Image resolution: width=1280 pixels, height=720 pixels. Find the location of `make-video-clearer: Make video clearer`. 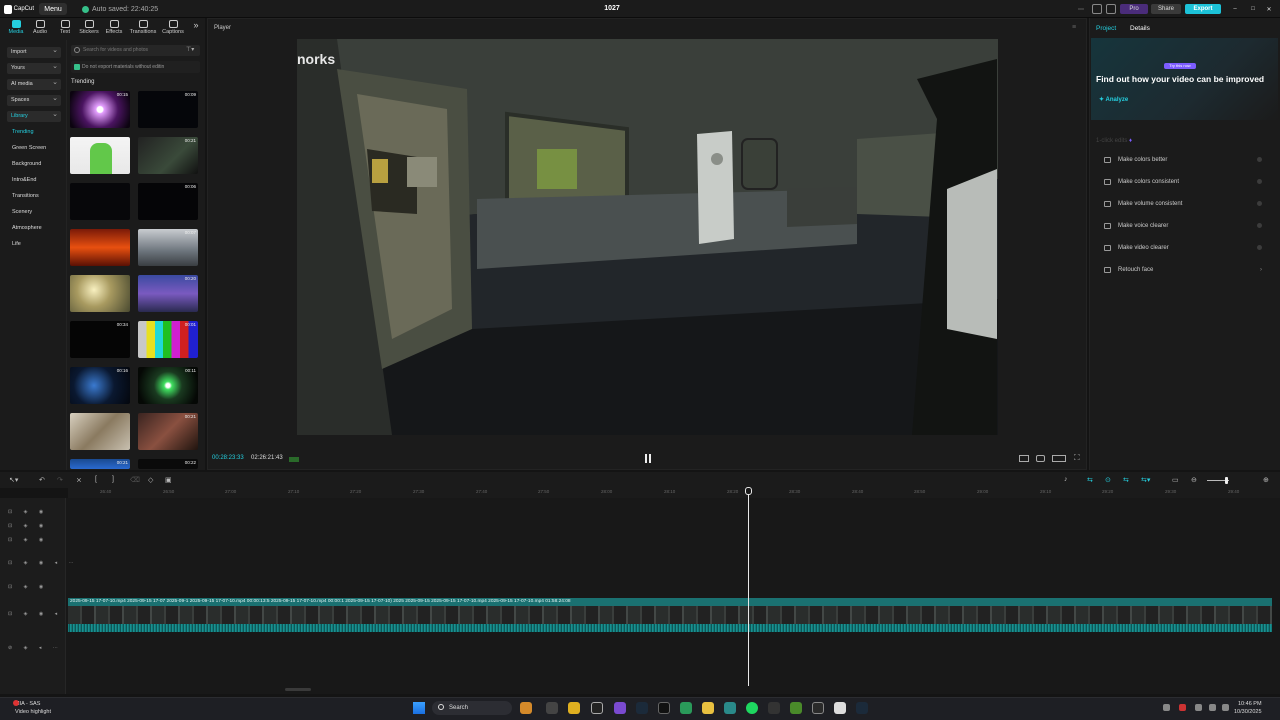

make-video-clearer: Make video clearer is located at coordinates (1182, 248).